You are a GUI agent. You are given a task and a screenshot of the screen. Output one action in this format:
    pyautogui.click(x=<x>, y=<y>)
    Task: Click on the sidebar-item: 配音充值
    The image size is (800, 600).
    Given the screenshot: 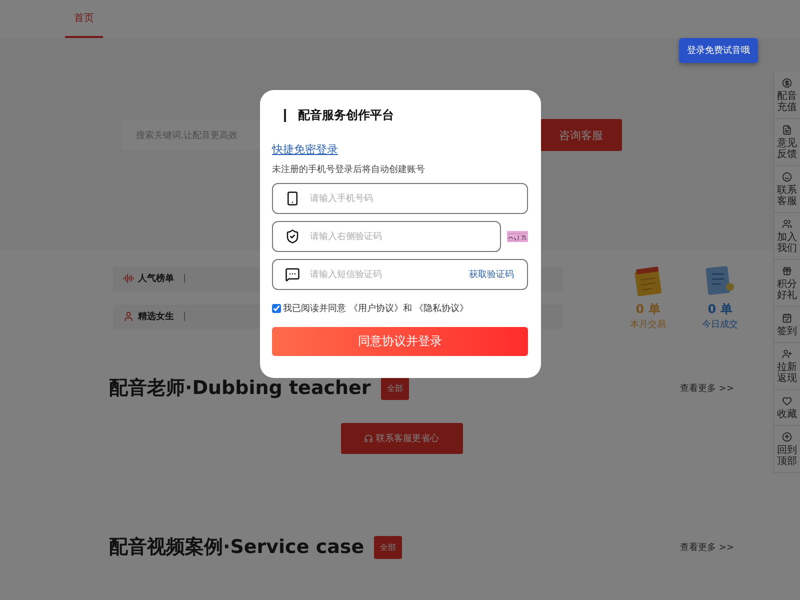 What is the action you would take?
    pyautogui.click(x=787, y=95)
    